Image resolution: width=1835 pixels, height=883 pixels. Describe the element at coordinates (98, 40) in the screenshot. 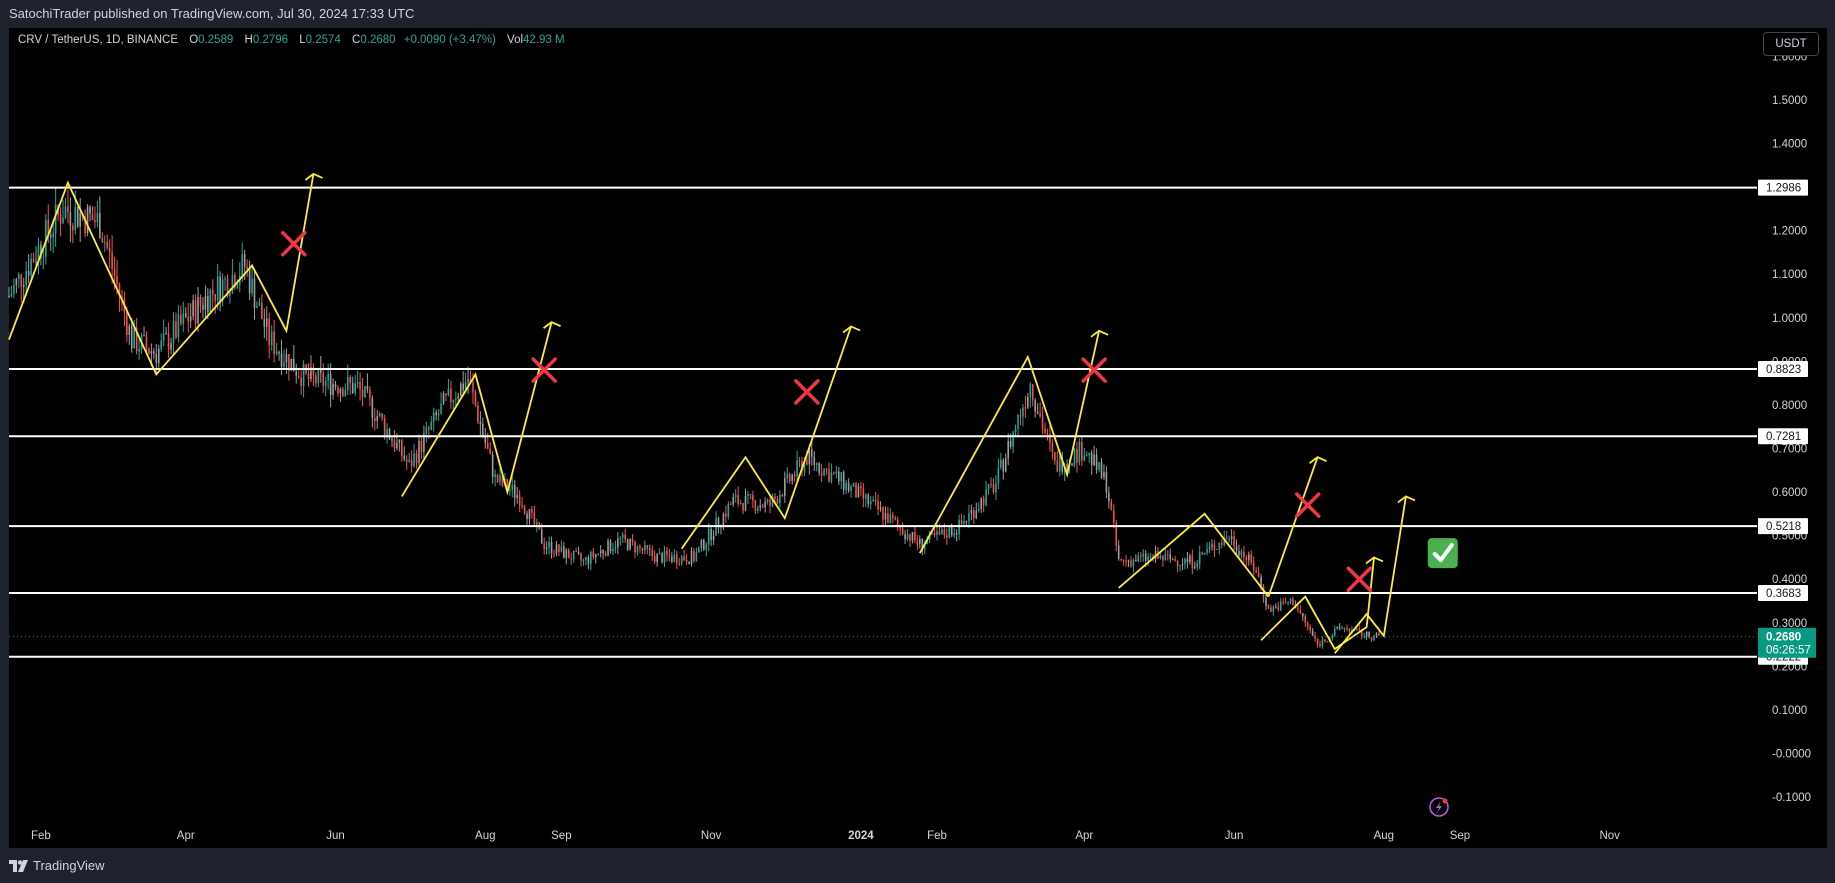

I see `symbol-label: CRV / TetherUS, 1D, BINANCE` at that location.